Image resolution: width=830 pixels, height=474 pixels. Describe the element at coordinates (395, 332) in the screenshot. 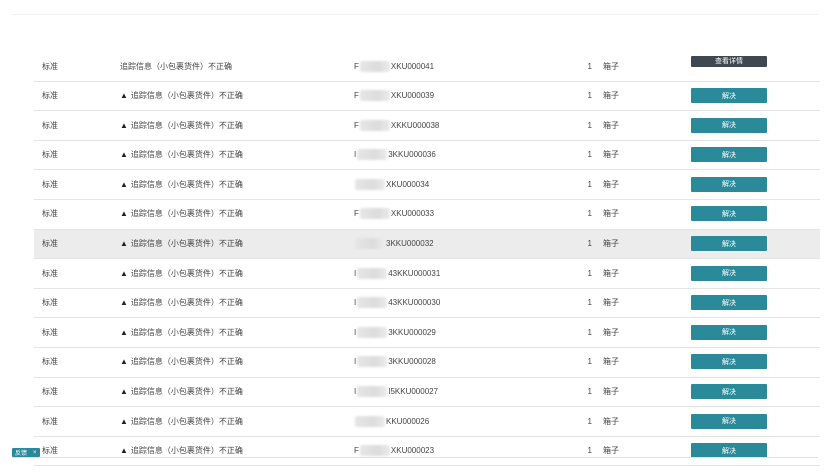

I see `tracking-id-cell: I 3KKU000029` at that location.